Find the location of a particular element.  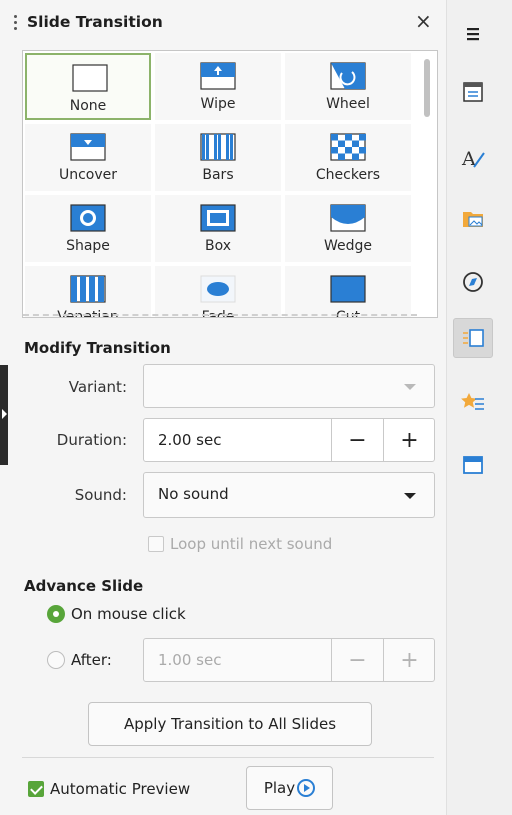

transition-venetian: Venetian is located at coordinates (88, 291).